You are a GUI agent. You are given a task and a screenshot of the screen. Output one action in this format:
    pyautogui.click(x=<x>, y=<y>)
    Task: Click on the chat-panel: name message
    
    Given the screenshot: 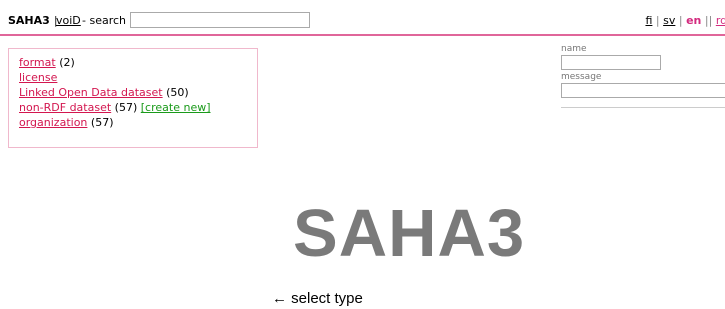 What is the action you would take?
    pyautogui.click(x=643, y=71)
    